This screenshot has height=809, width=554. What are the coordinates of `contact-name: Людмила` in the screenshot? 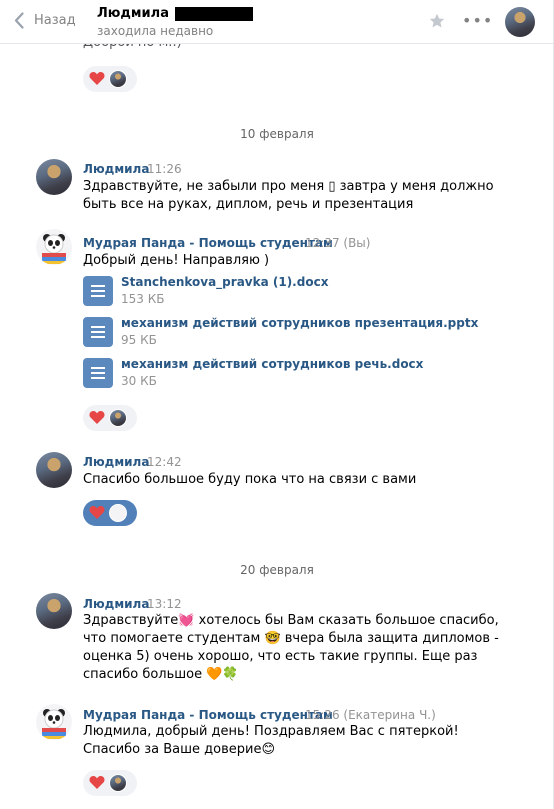 It's located at (133, 13).